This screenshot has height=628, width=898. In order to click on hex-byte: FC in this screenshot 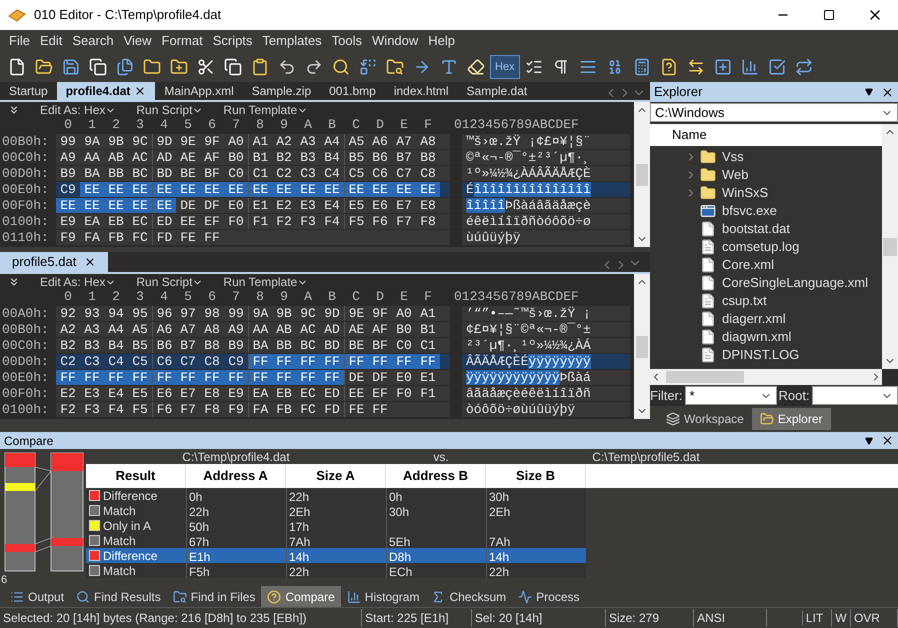, I will do `click(140, 237)`.